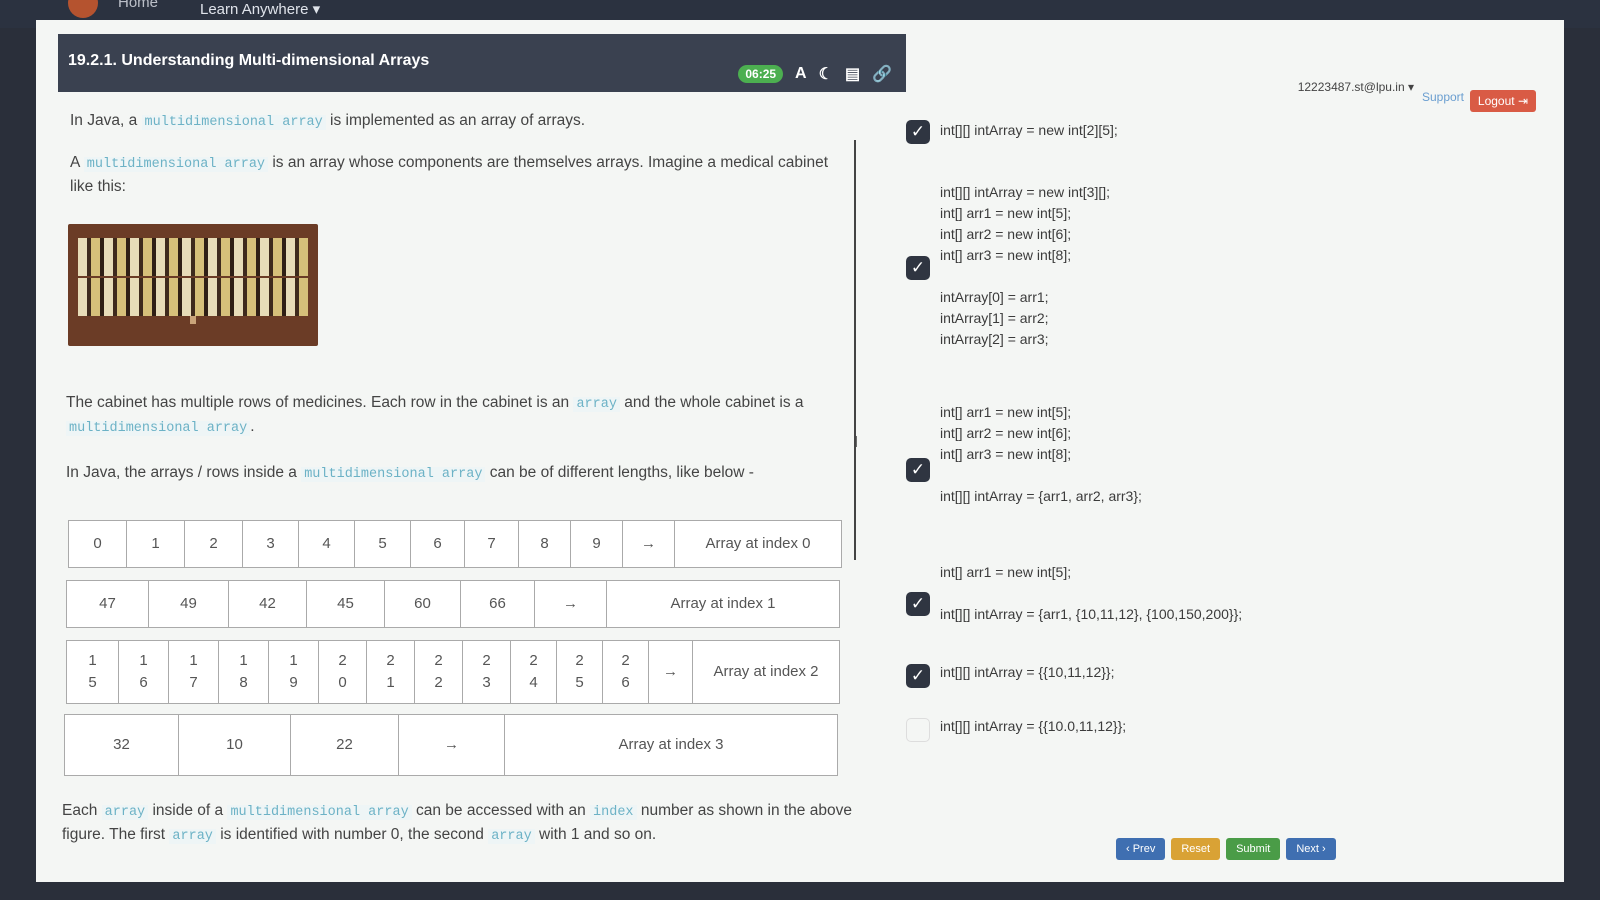 The width and height of the screenshot is (1600, 900). What do you see at coordinates (671, 744) in the screenshot?
I see `array-index-label: Array at index 3` at bounding box center [671, 744].